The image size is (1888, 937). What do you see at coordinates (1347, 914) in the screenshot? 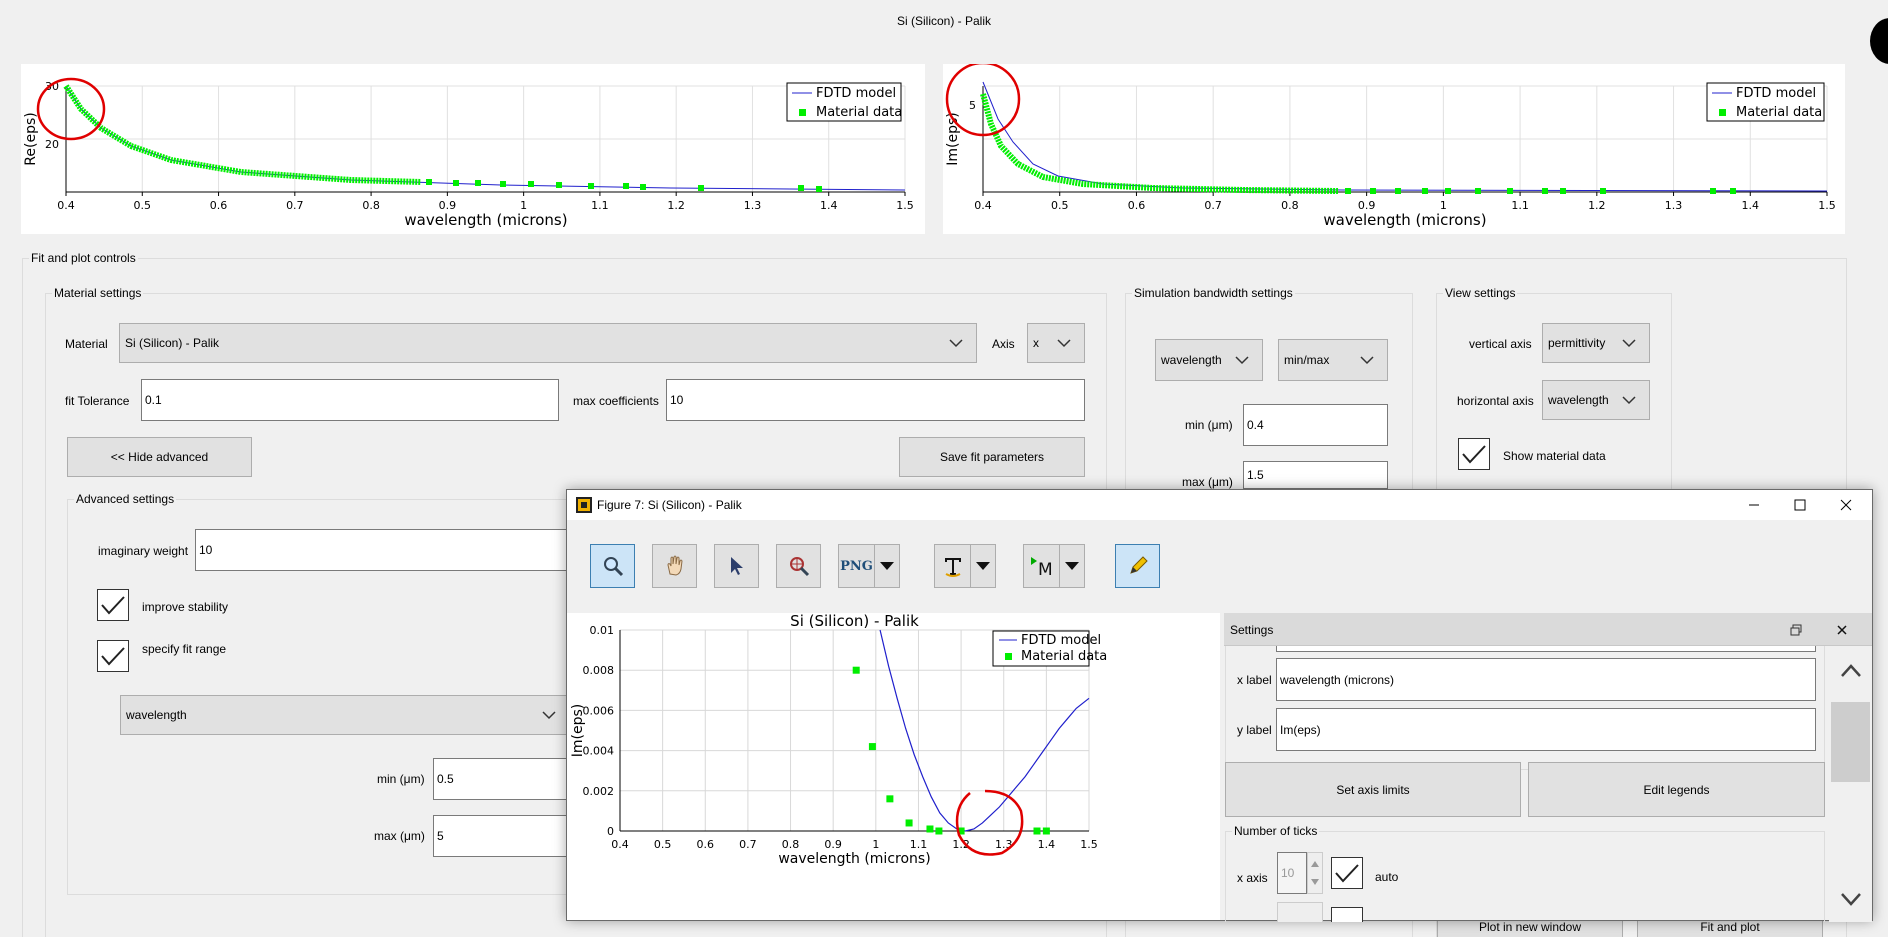
I see `y-axis-auto-checkbox` at bounding box center [1347, 914].